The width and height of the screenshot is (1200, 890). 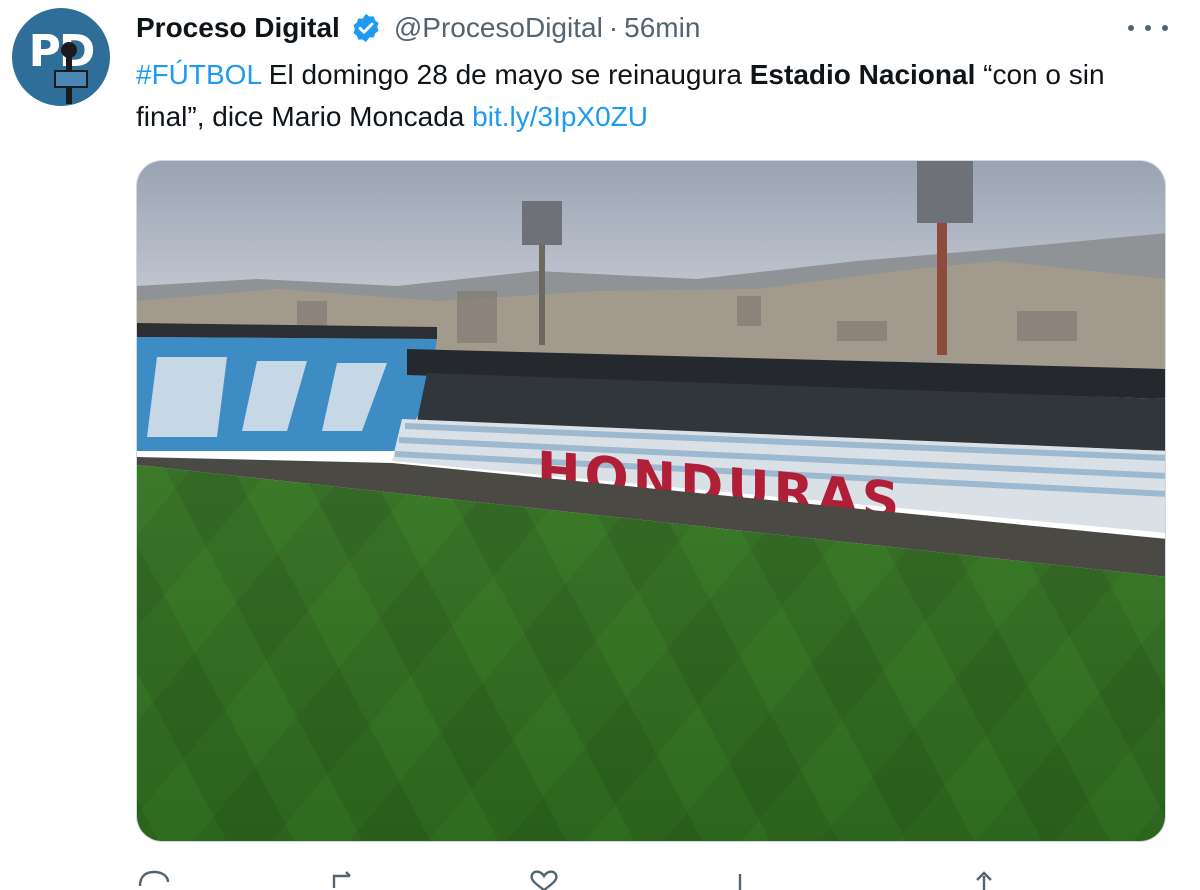 What do you see at coordinates (662, 28) in the screenshot?
I see `tweet-timestamp: 56min` at bounding box center [662, 28].